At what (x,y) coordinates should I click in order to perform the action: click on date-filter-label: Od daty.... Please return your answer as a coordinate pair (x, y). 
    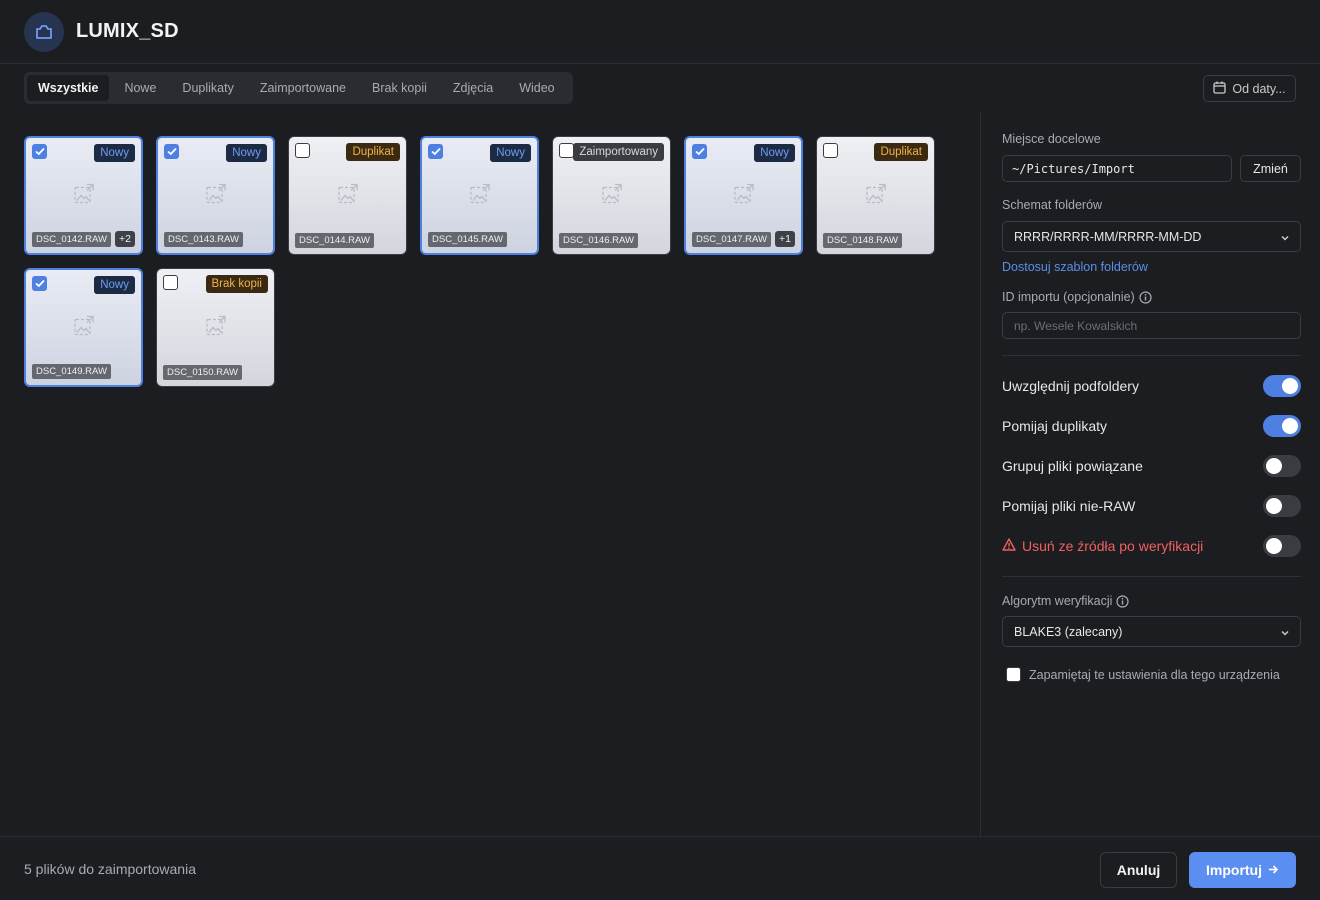
    Looking at the image, I should click on (1259, 88).